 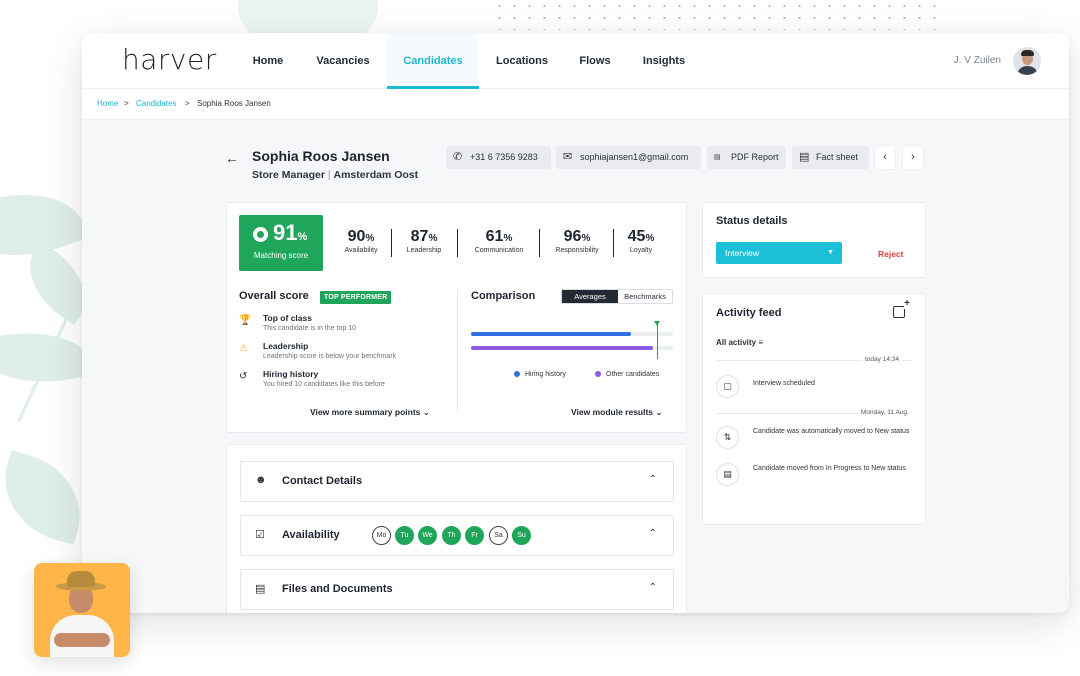 What do you see at coordinates (321, 156) in the screenshot?
I see `candidate-name: Sophia Roos Jansen` at bounding box center [321, 156].